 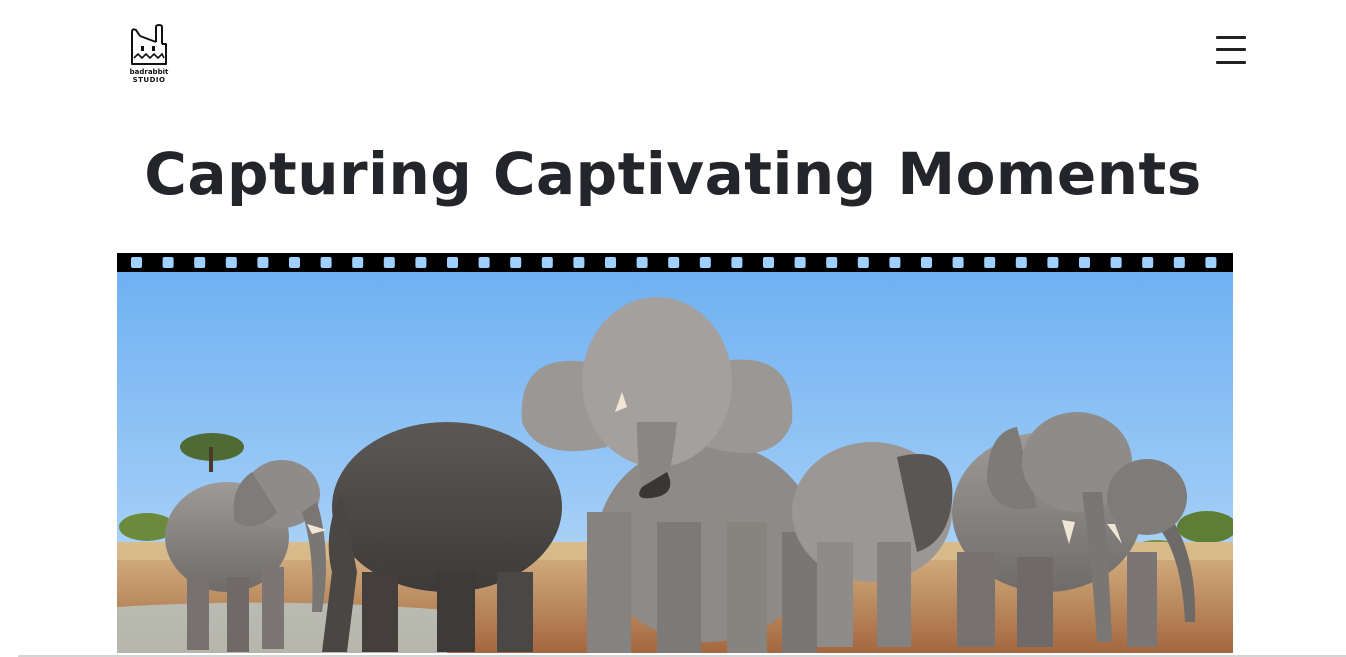 I want to click on logo-text-line2: STUDIO, so click(x=149, y=80).